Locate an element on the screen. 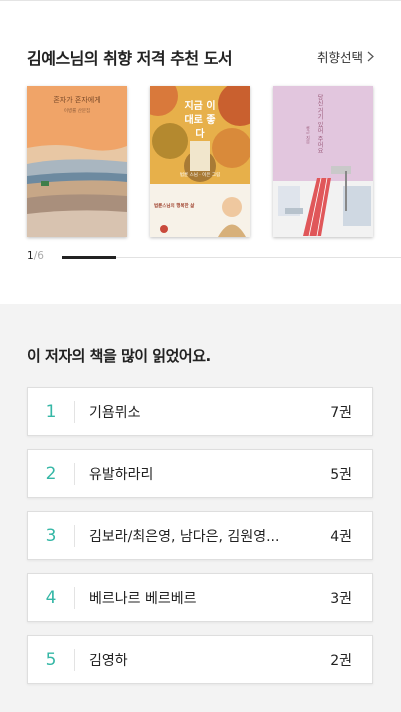 This screenshot has height=712, width=401. carousel-pager: 1/6 is located at coordinates (35, 256).